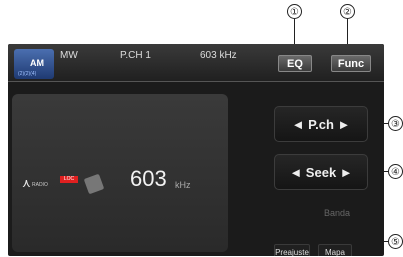 Image resolution: width=403 pixels, height=257 pixels. Describe the element at coordinates (292, 250) in the screenshot. I see `preajuste-button: Preajuste` at that location.